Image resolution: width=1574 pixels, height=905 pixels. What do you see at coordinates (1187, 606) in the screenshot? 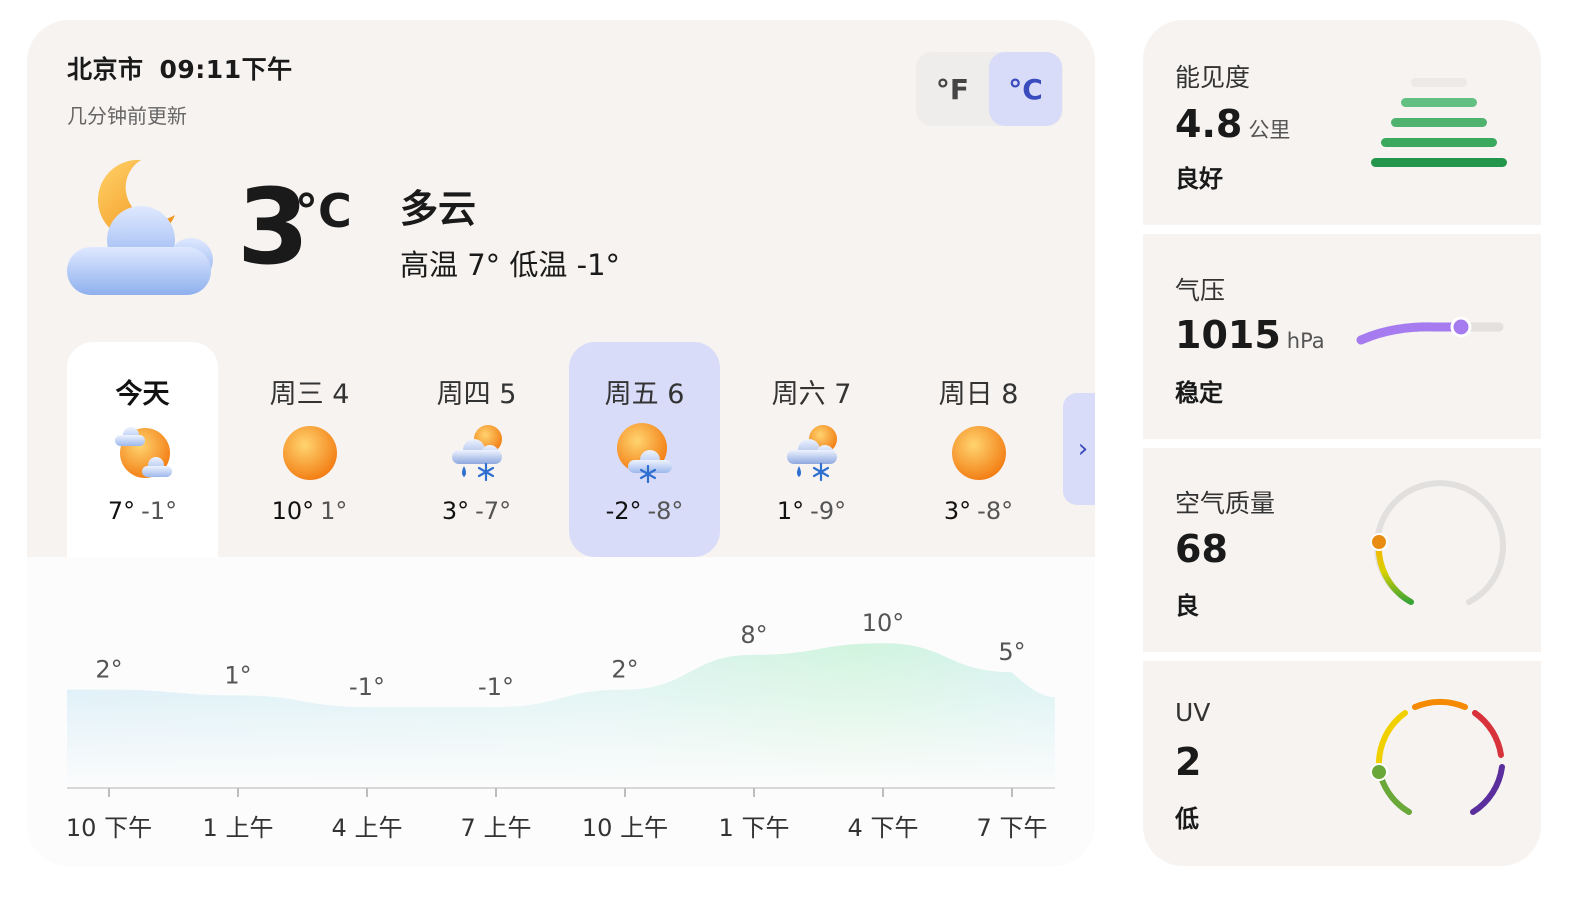
I see `air-quality-status: 良` at bounding box center [1187, 606].